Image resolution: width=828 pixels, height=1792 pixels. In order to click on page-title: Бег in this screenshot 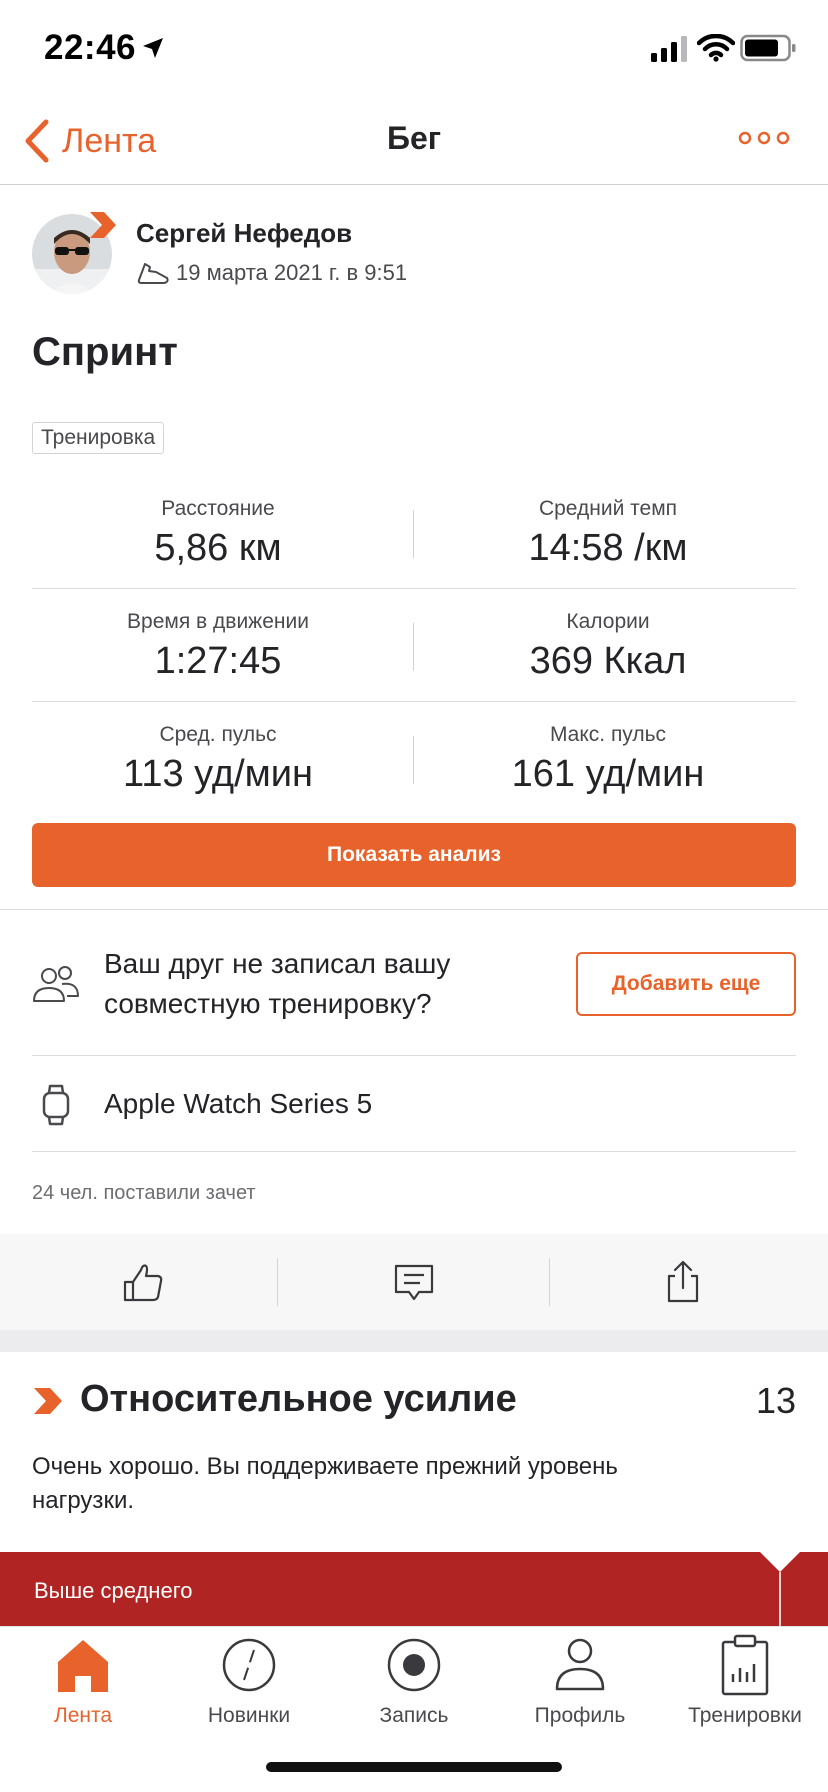, I will do `click(414, 138)`.